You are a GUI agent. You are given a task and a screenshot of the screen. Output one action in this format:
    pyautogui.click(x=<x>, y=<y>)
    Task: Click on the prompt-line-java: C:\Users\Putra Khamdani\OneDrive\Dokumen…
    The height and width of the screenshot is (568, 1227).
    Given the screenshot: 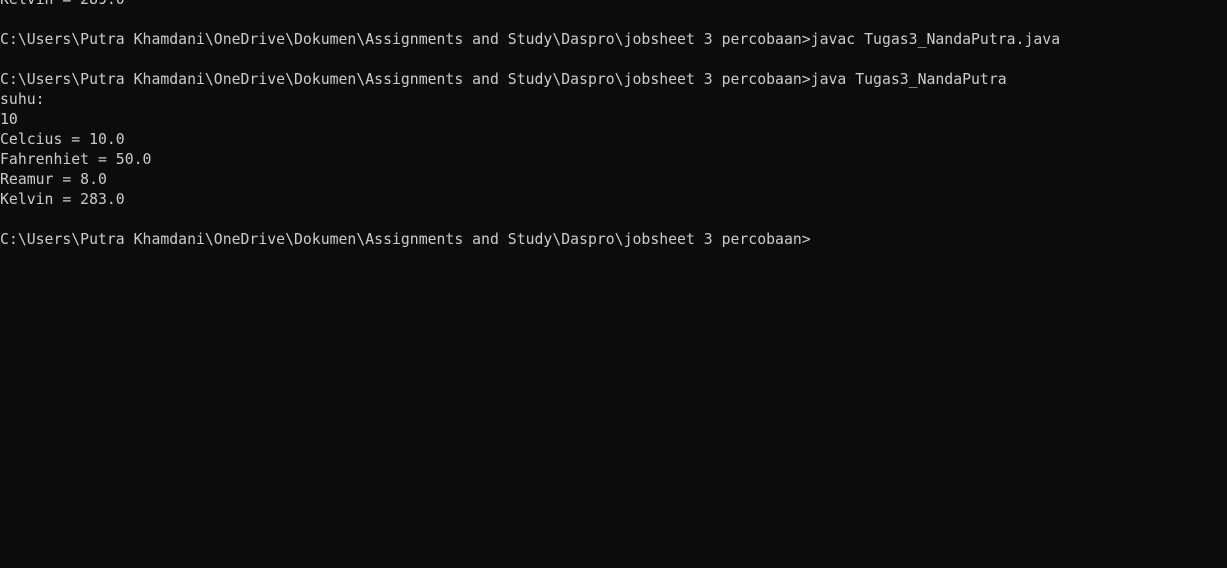 What is the action you would take?
    pyautogui.click(x=503, y=79)
    